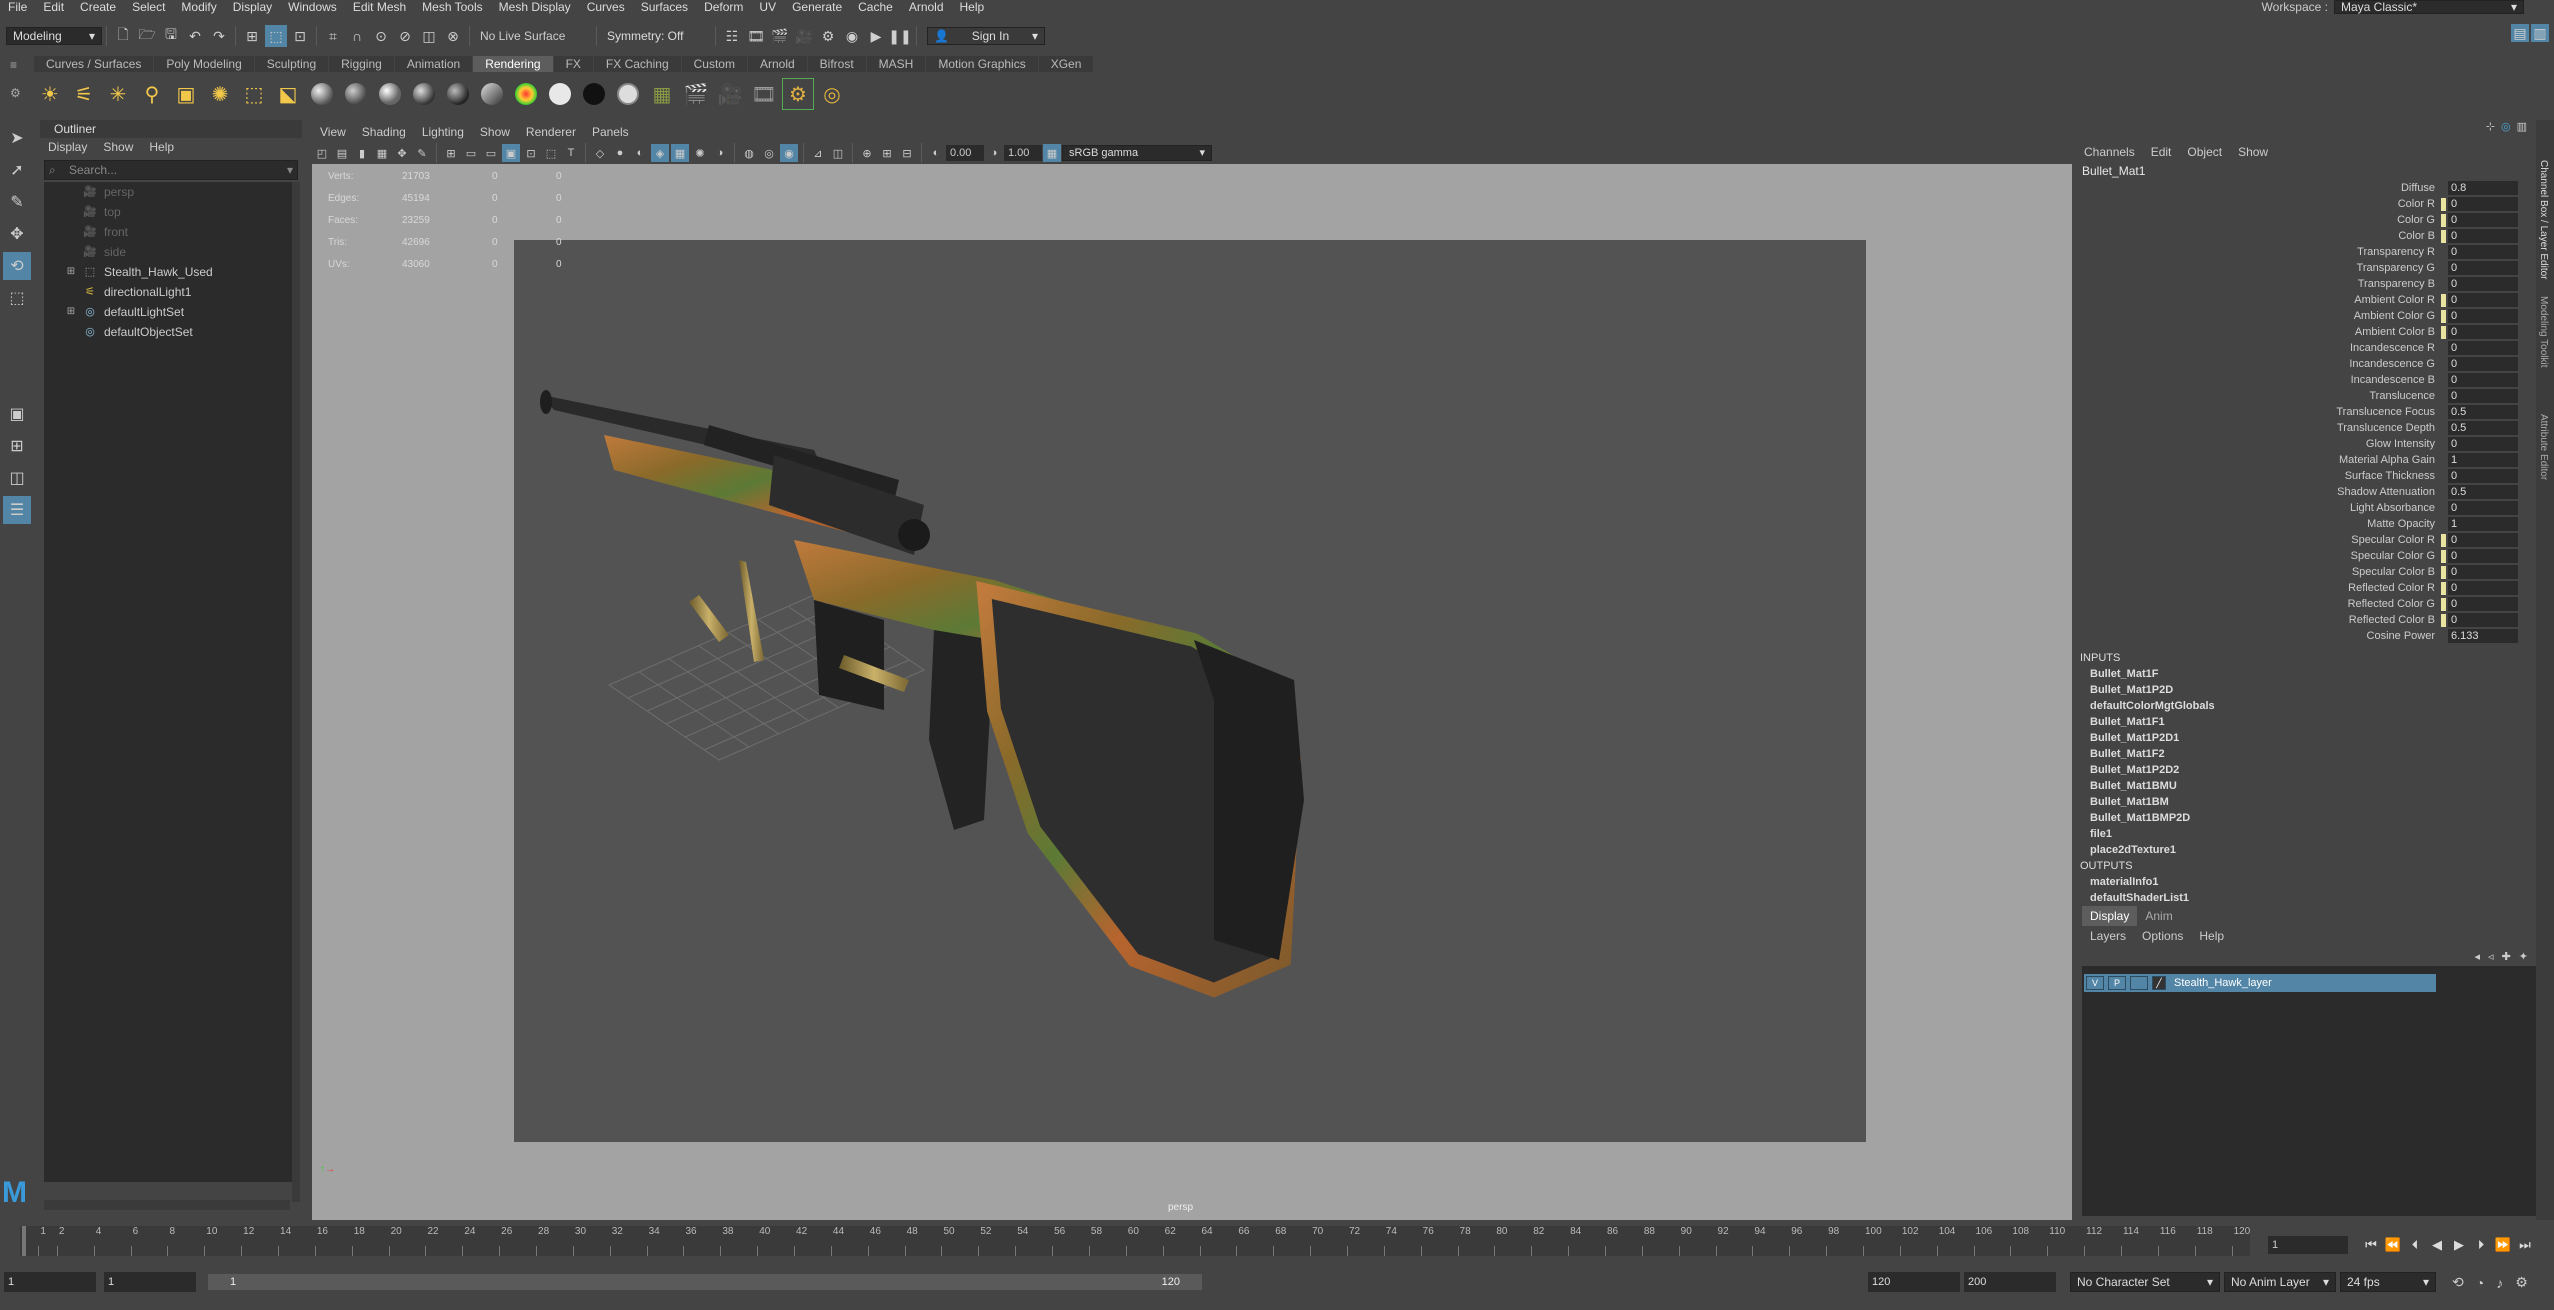 Image resolution: width=2554 pixels, height=1310 pixels. What do you see at coordinates (2543, 220) in the screenshot?
I see `tab-channel-box: Channel Box / Layer Editor` at bounding box center [2543, 220].